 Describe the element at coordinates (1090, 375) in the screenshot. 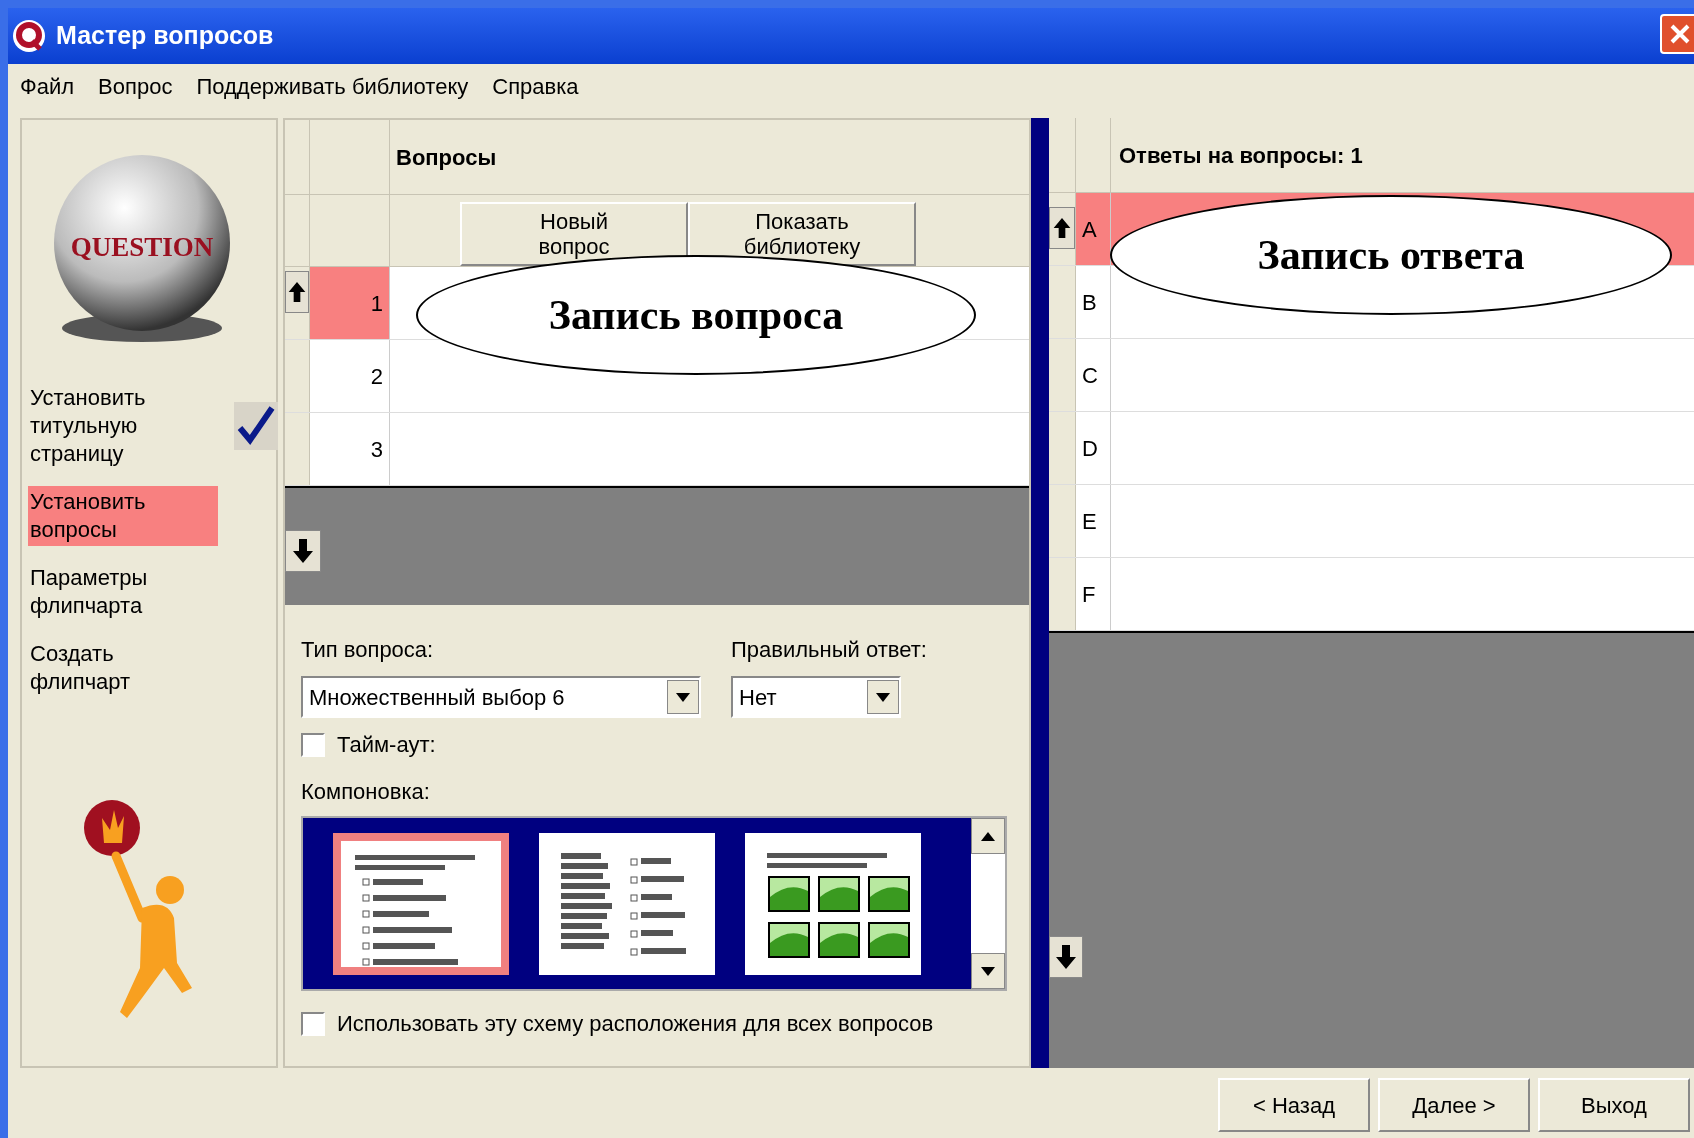

I see `row-letter: C` at that location.